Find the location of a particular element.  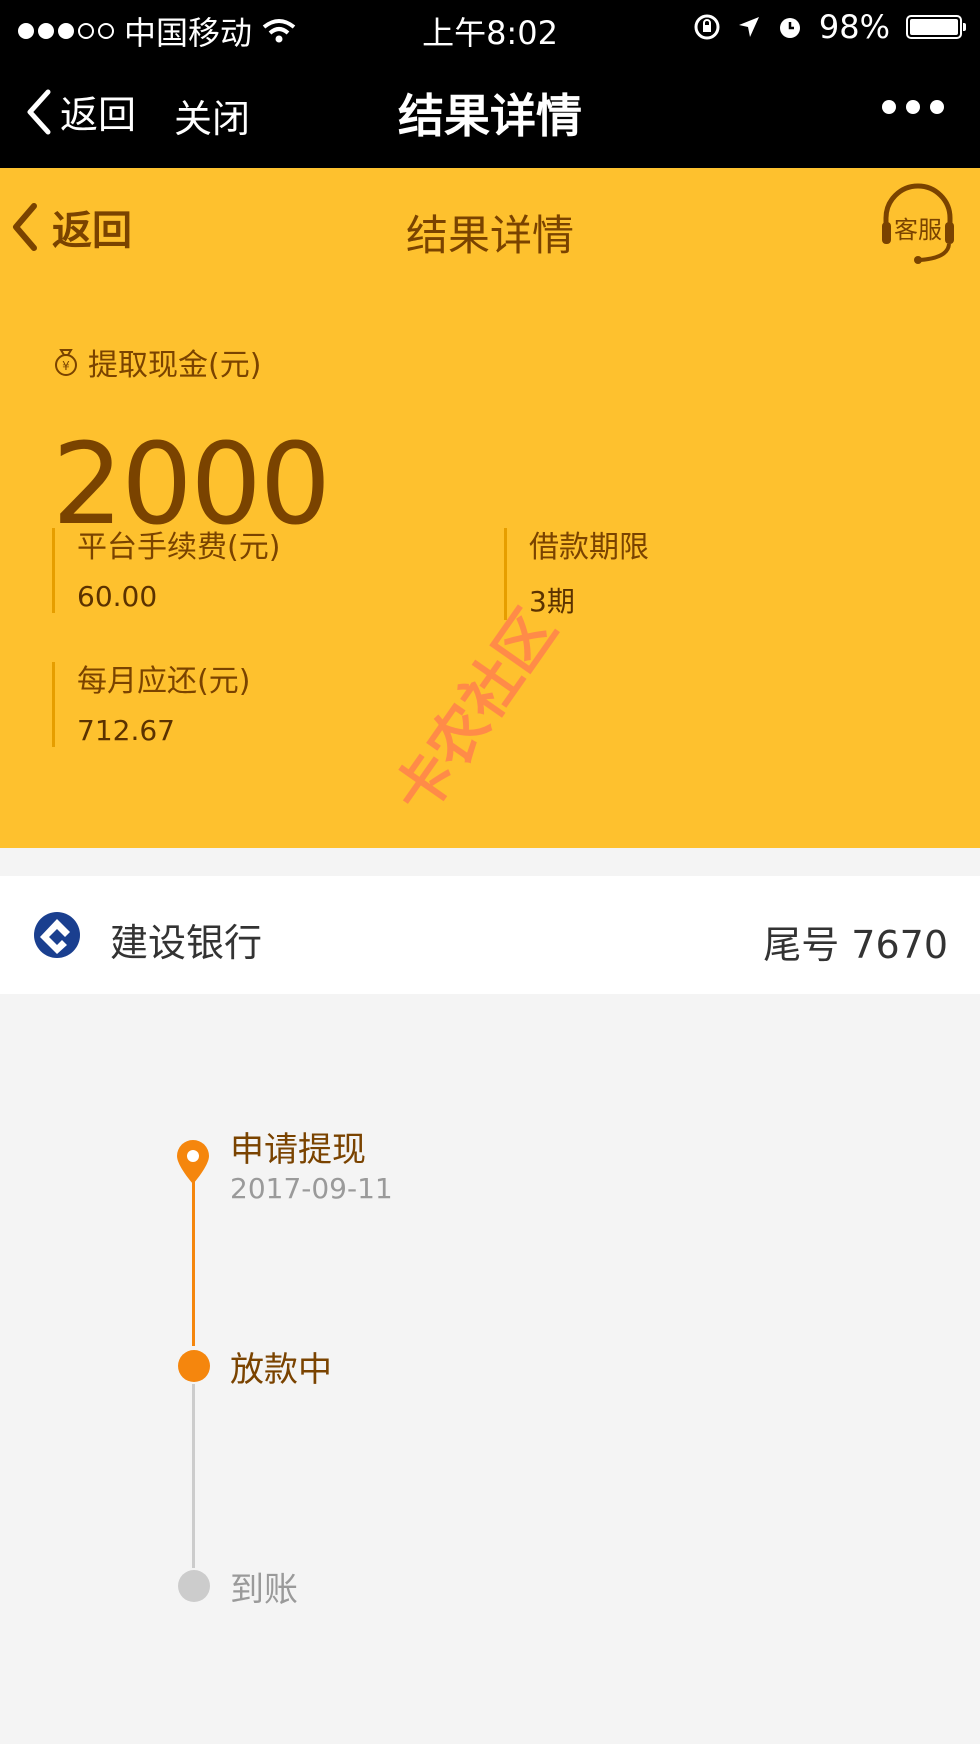

timeline-line-pending is located at coordinates (193, 1476).